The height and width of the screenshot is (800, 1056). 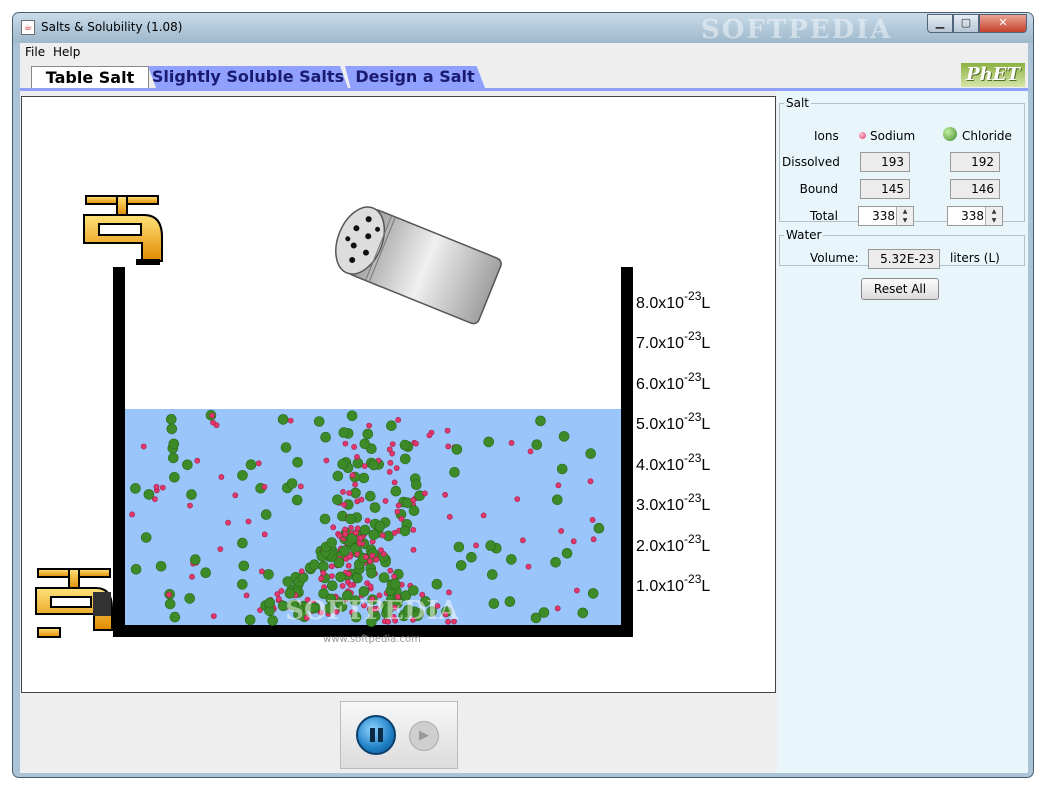 I want to click on menu-bar: File Help, so click(x=524, y=52).